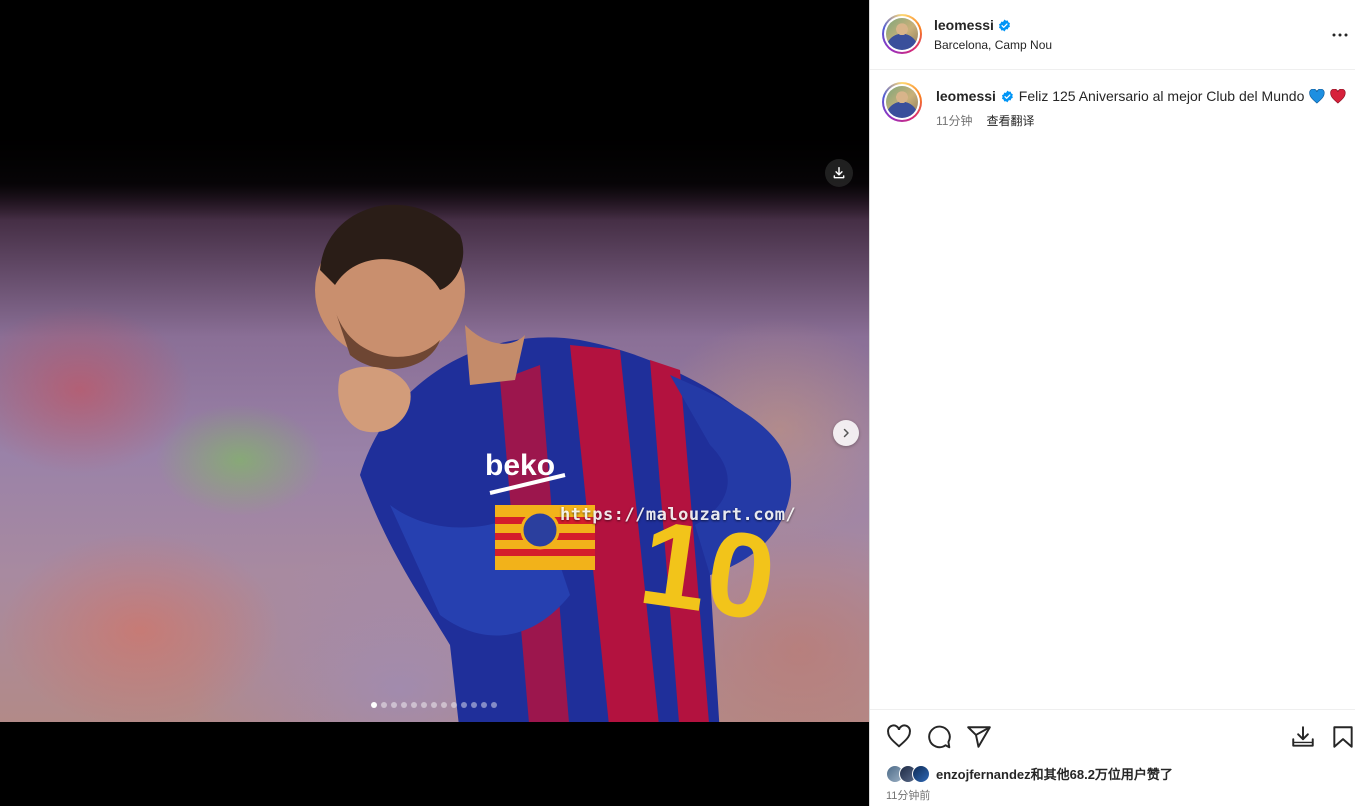  Describe the element at coordinates (678, 515) in the screenshot. I see `watermark-text: https://malouzart.com/` at that location.